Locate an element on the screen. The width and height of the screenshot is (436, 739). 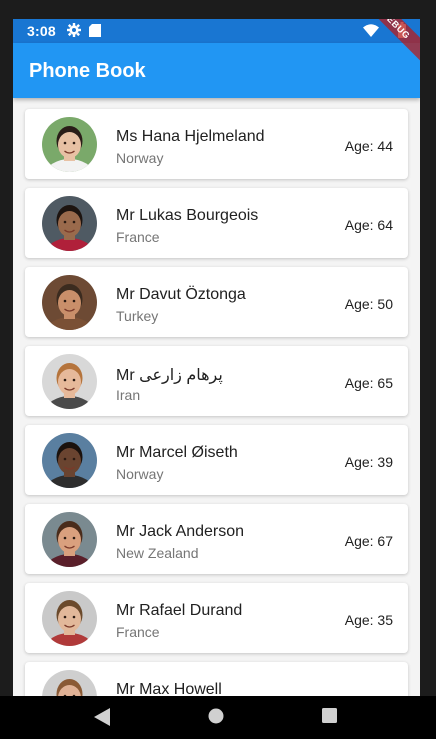
contact-name: Mr Davut Öztonga is located at coordinates (181, 294).